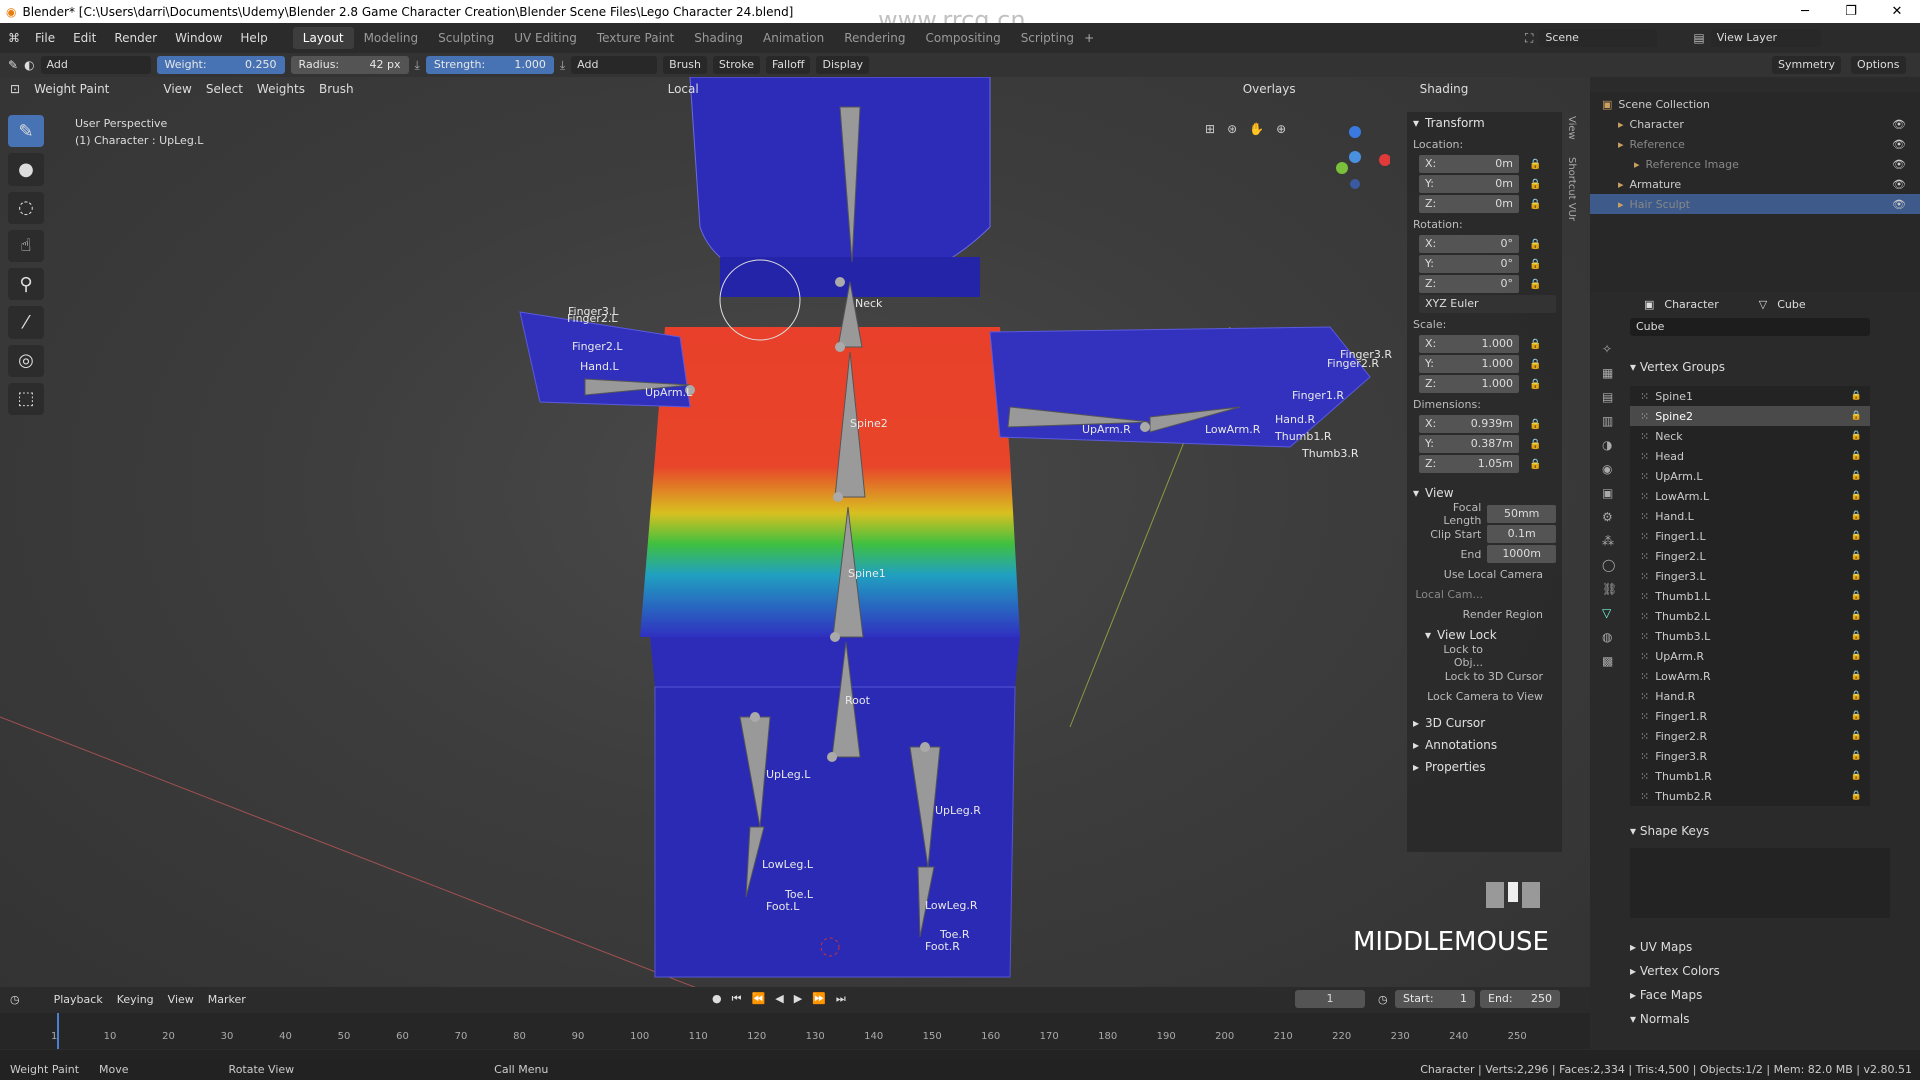 The image size is (1920, 1080). Describe the element at coordinates (1807, 65) in the screenshot. I see `symmetry-menu: Symmetry` at that location.